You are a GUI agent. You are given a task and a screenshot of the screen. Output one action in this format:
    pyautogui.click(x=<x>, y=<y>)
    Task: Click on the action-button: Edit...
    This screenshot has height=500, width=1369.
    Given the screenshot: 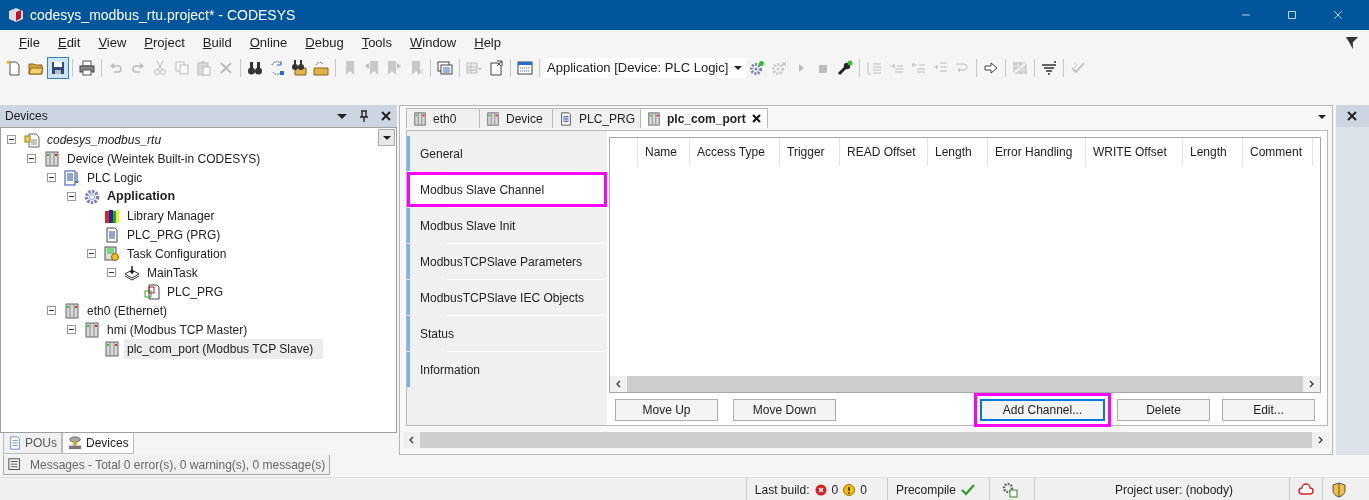 What is the action you would take?
    pyautogui.click(x=1268, y=410)
    